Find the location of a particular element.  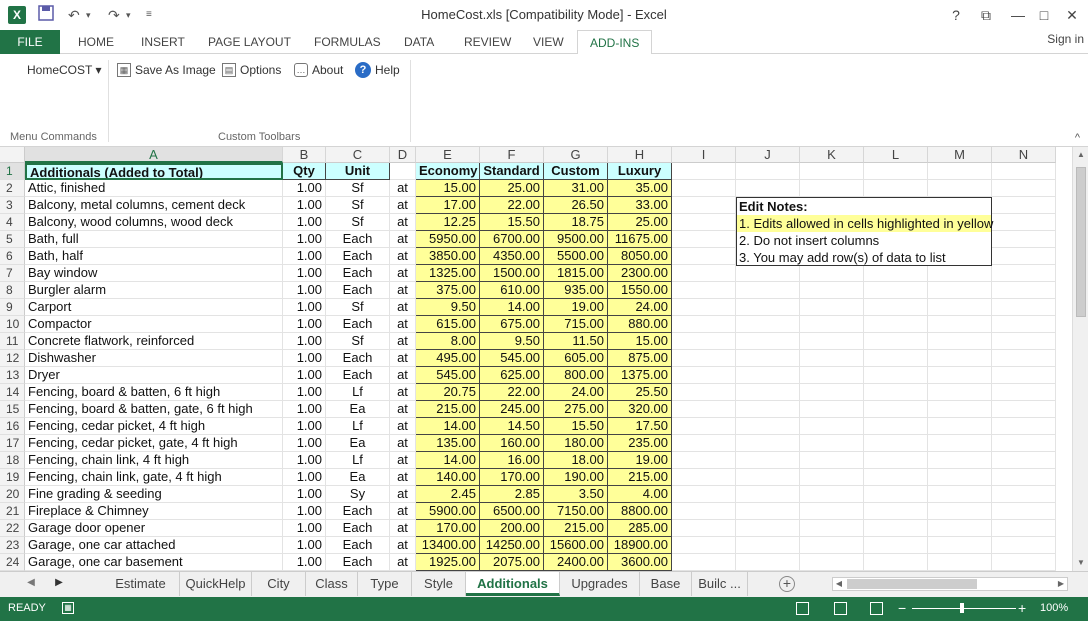

price-cell: 25.00 is located at coordinates (640, 222).